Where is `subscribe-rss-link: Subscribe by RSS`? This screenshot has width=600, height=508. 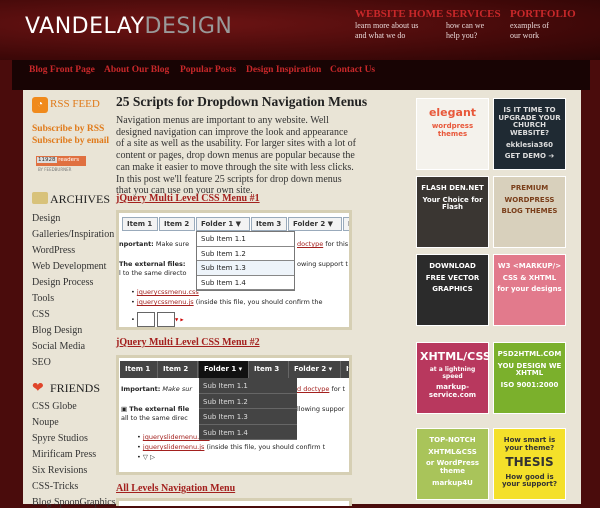
subscribe-rss-link: Subscribe by RSS is located at coordinates (68, 129).